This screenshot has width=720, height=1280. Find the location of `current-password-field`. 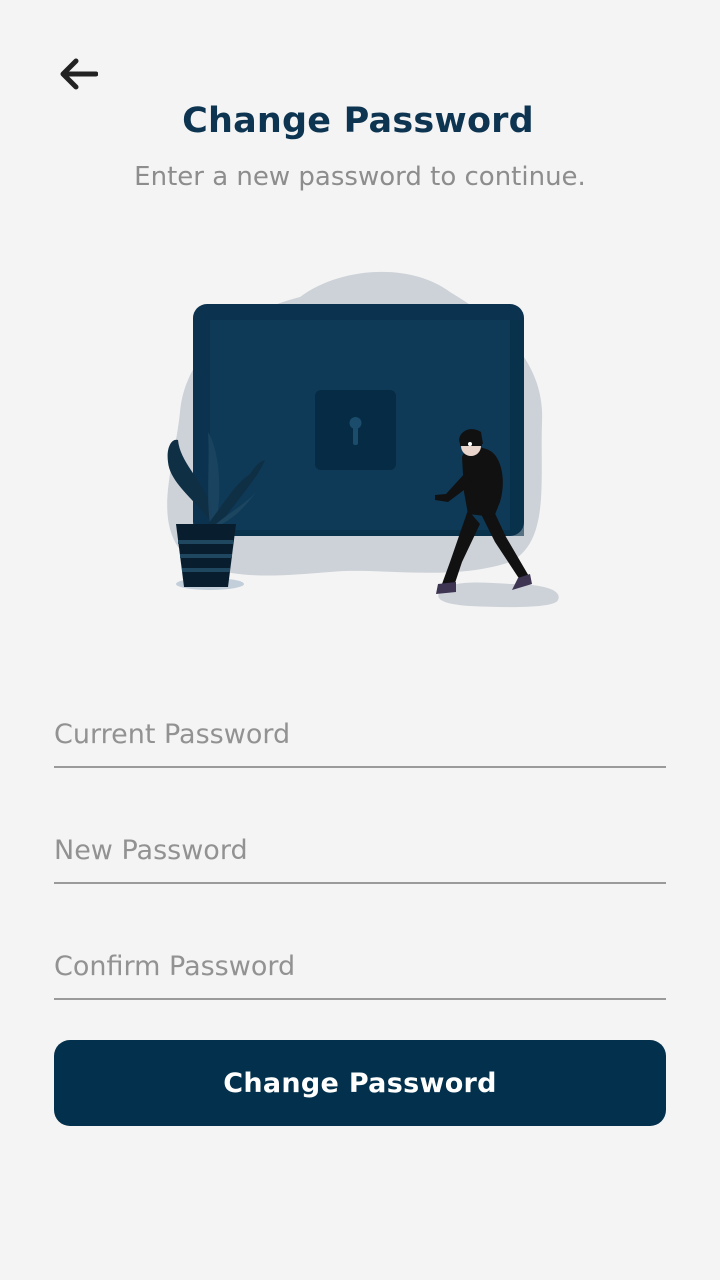

current-password-field is located at coordinates (360, 735).